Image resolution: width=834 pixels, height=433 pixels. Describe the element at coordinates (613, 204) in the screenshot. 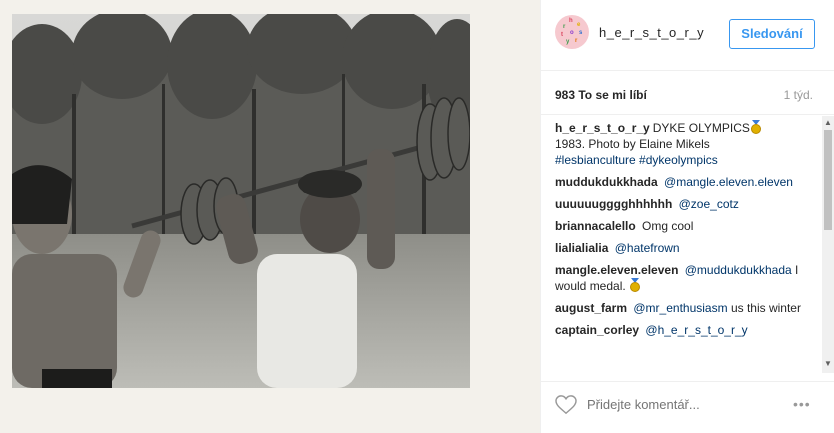

I see `comment-user: uuuuuugggghhhhhh` at that location.